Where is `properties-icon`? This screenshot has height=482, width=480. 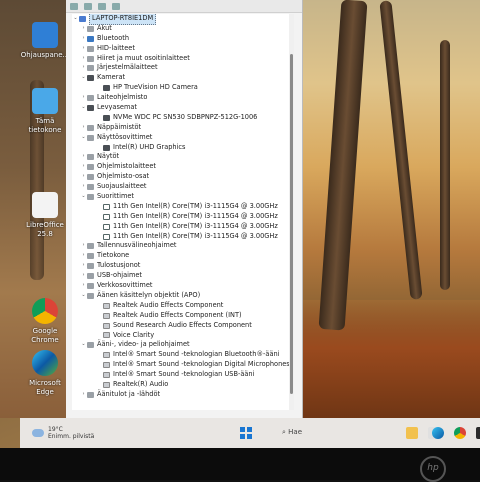
properties-icon is located at coordinates (102, 6).